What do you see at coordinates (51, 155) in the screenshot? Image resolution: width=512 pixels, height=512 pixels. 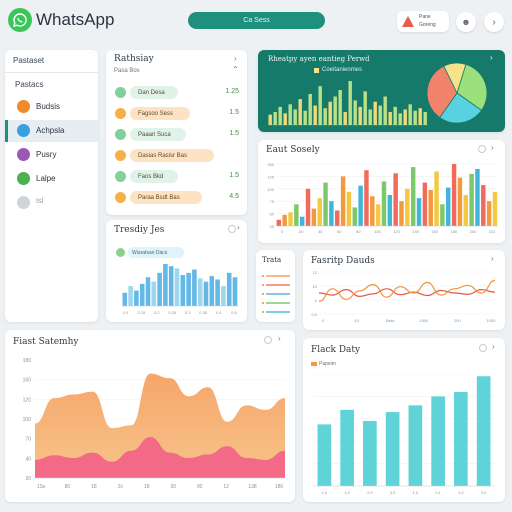 I see `sidebar-item-pusry: Pusry` at bounding box center [51, 155].